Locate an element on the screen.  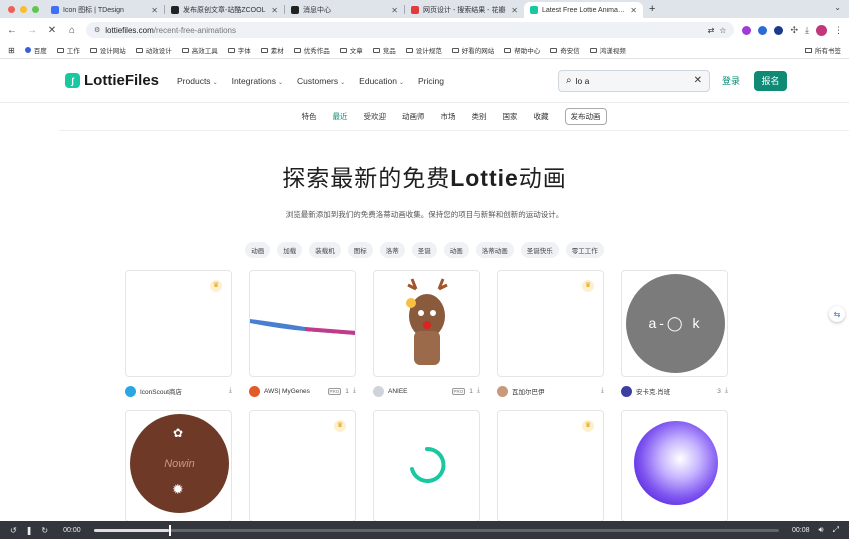
nav-item-integrations: Integrations ⌄ is located at coordinates (257, 81).